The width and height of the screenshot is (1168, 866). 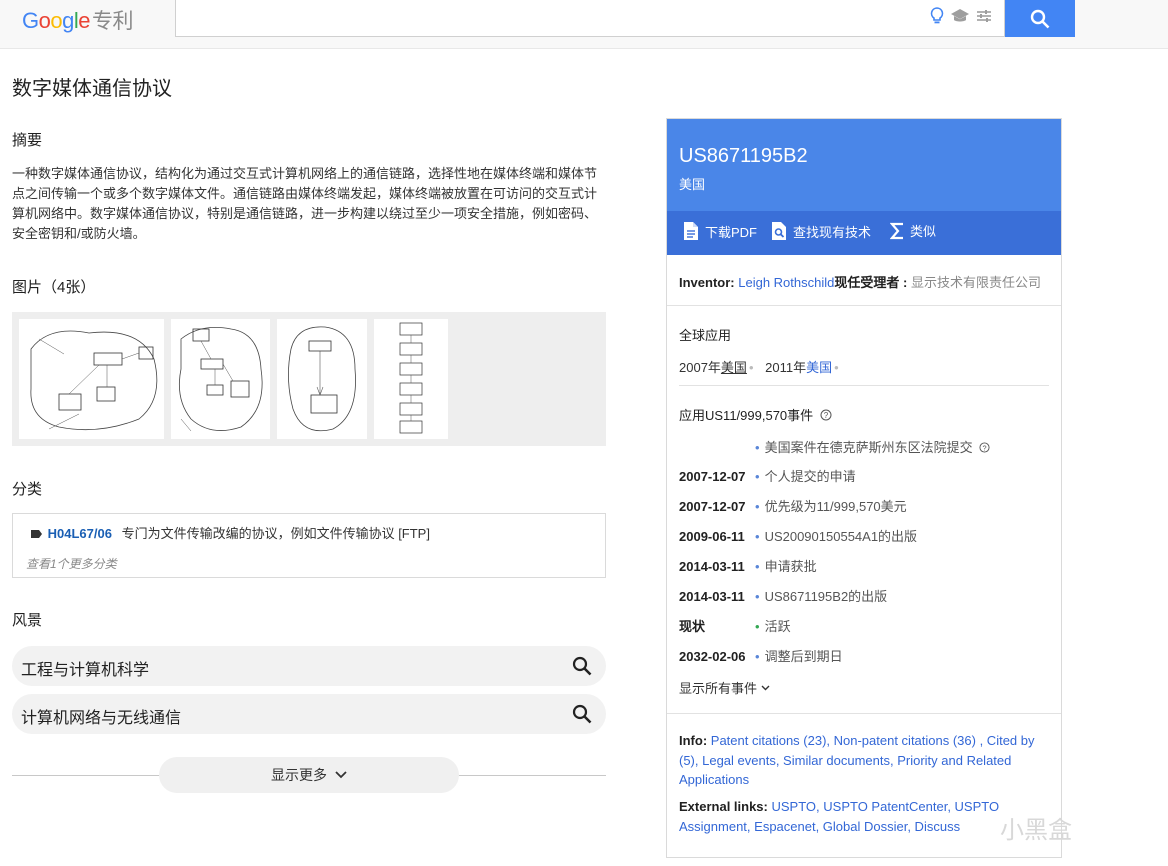 I want to click on google-patents-logo: Google专利, so click(x=78, y=20).